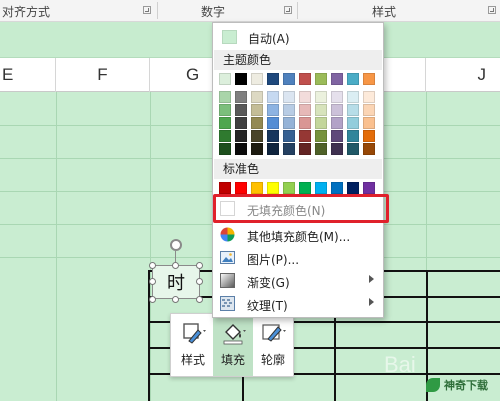 The height and width of the screenshot is (401, 500). What do you see at coordinates (103, 75) in the screenshot?
I see `column-header-f: F` at bounding box center [103, 75].